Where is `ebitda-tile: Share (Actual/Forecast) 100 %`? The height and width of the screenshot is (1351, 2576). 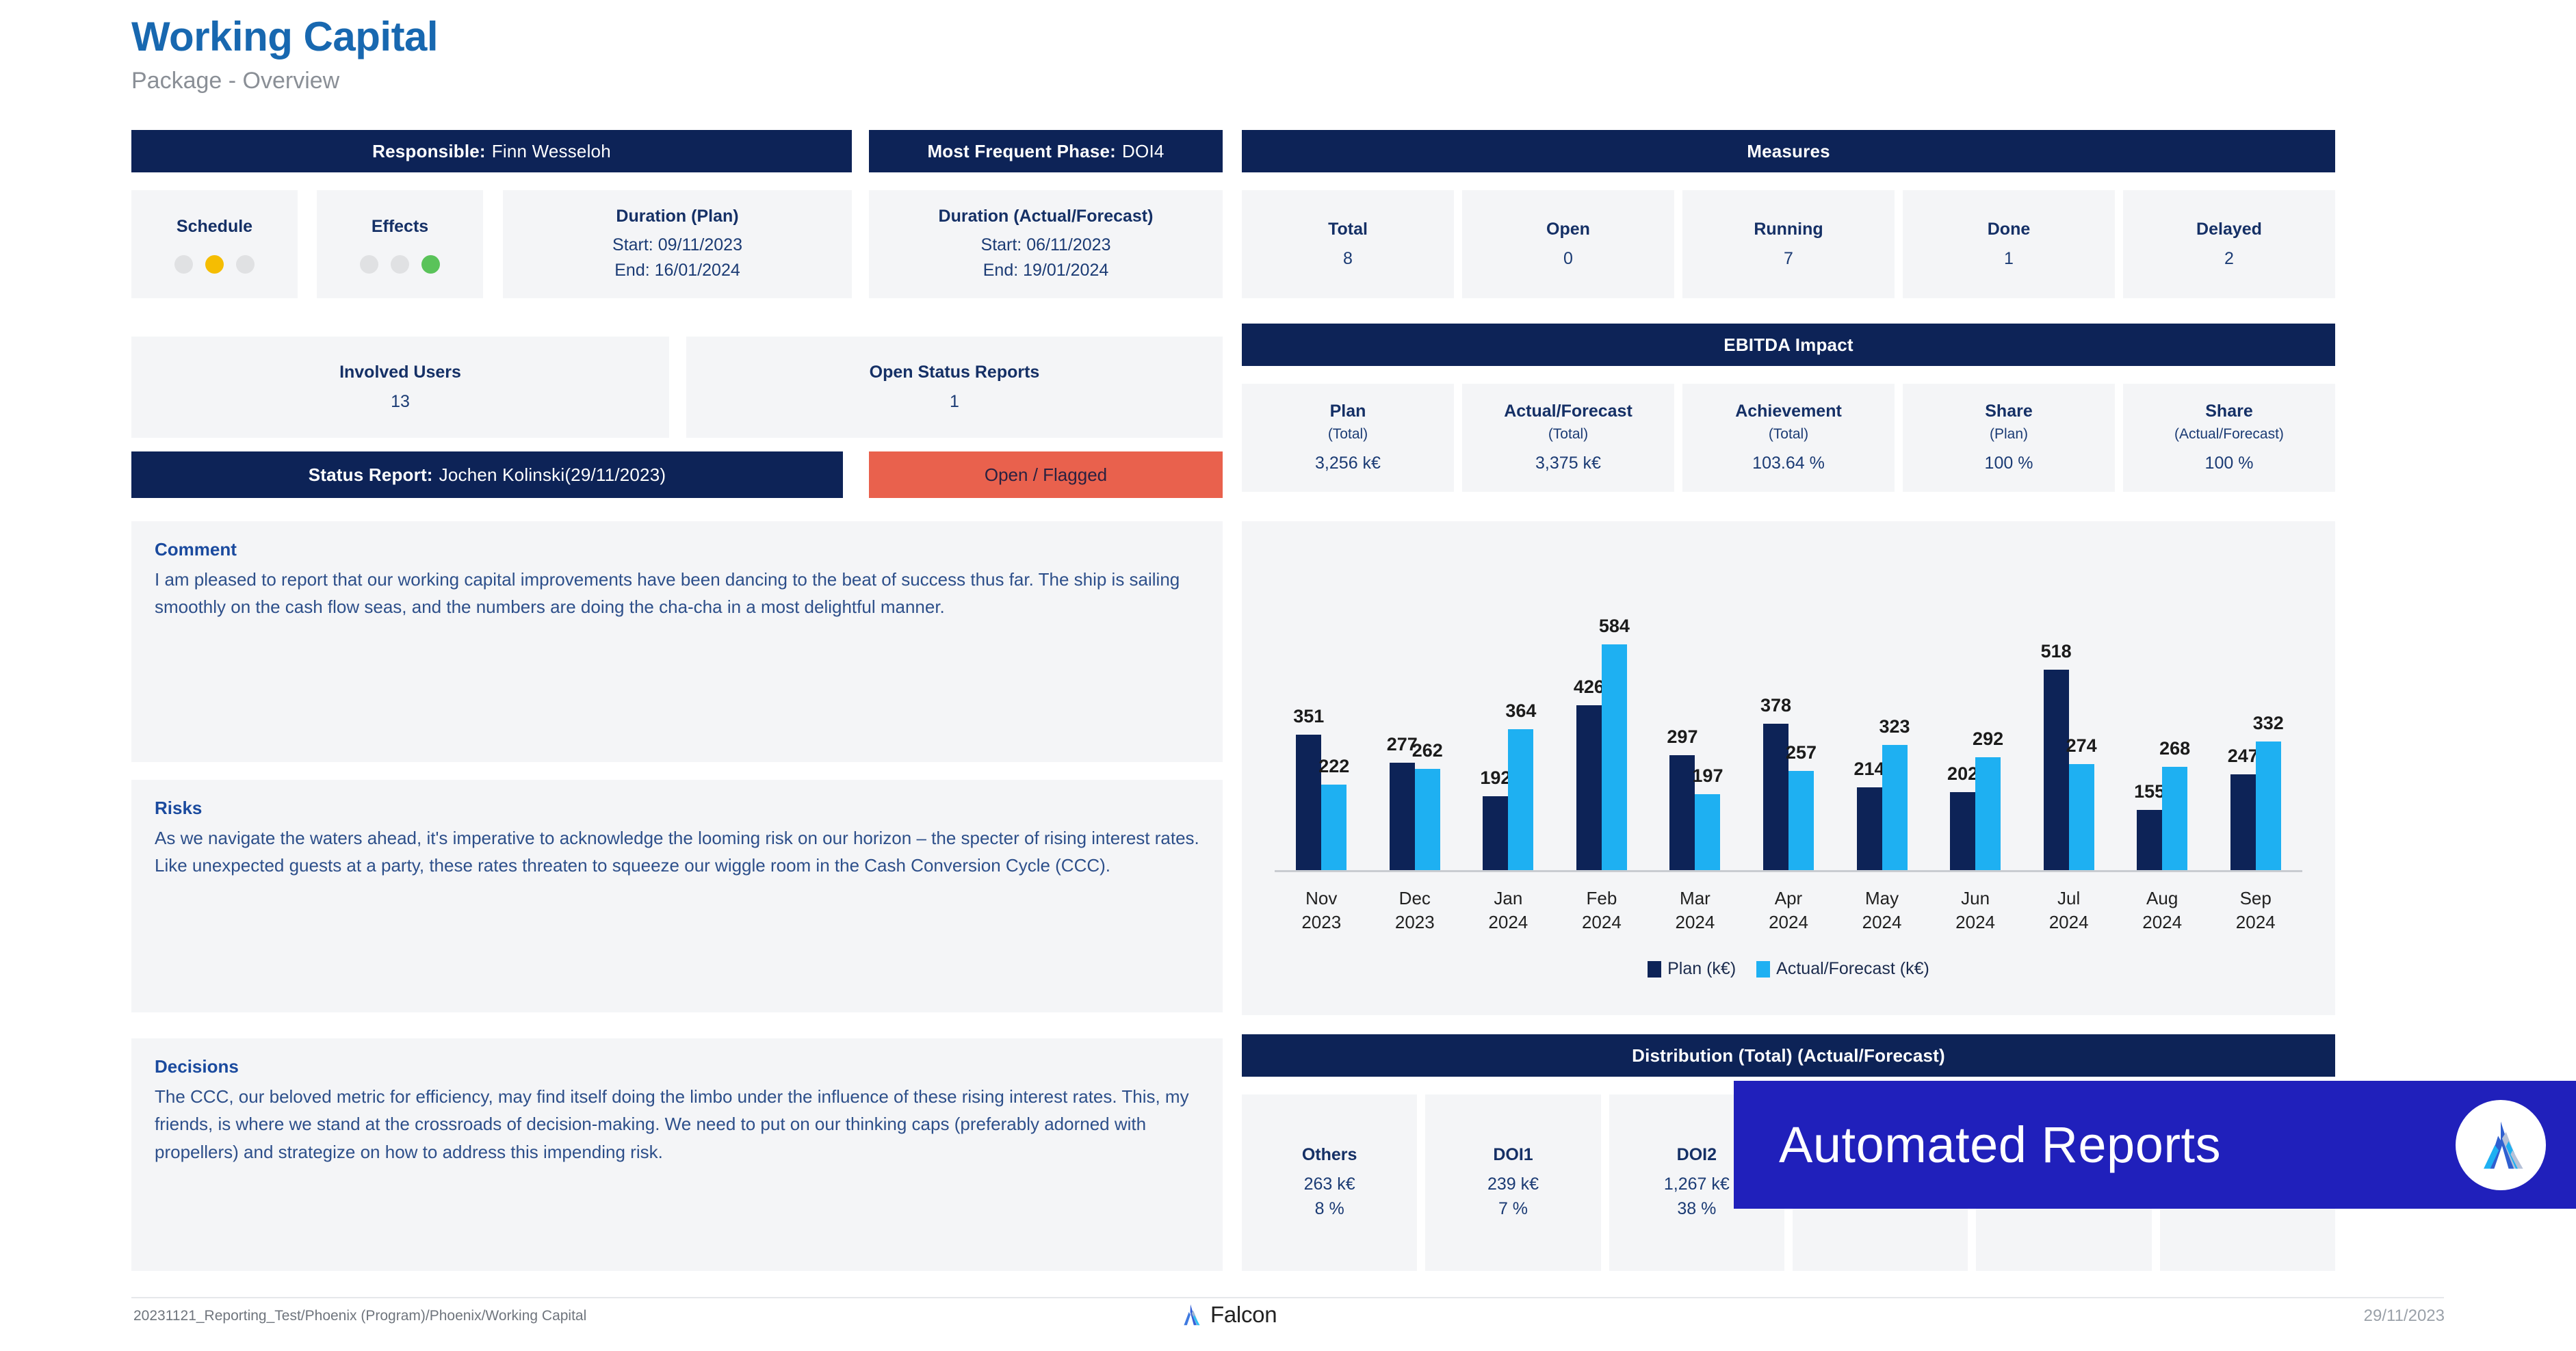
ebitda-tile: Share (Actual/Forecast) 100 % is located at coordinates (2229, 438).